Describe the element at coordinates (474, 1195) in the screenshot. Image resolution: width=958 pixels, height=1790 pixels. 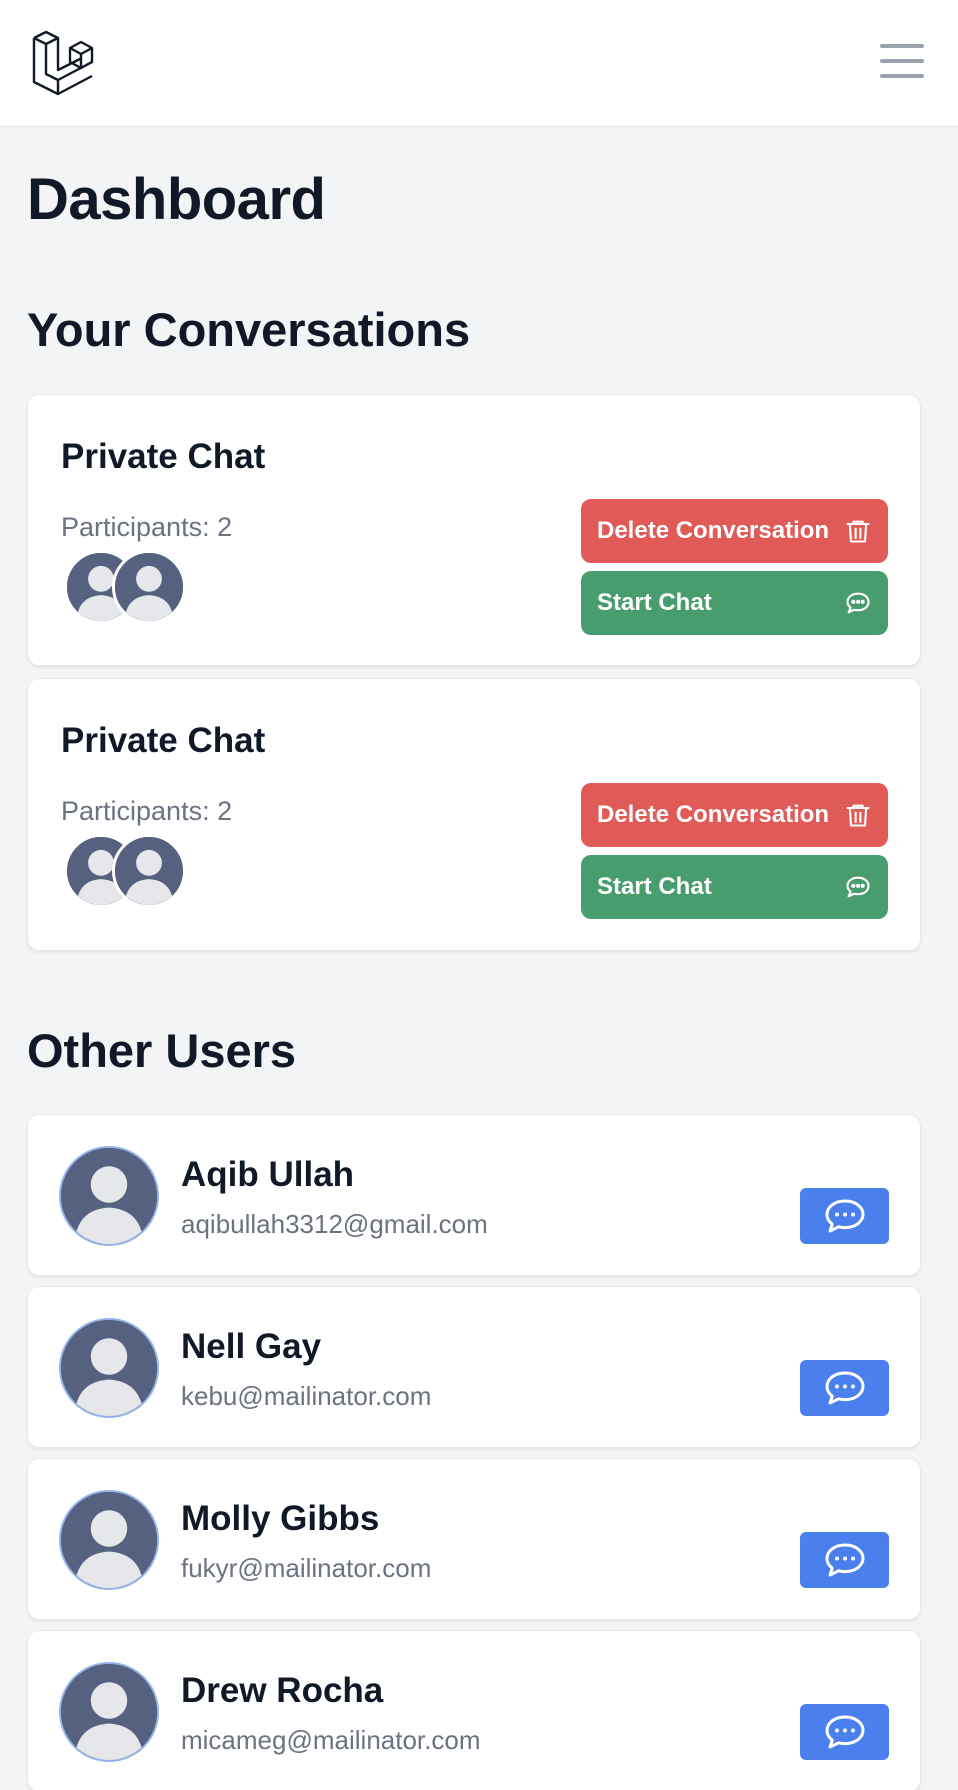
I see `user-card: Aqib Ullah aqibullah3312@gmail.com` at that location.